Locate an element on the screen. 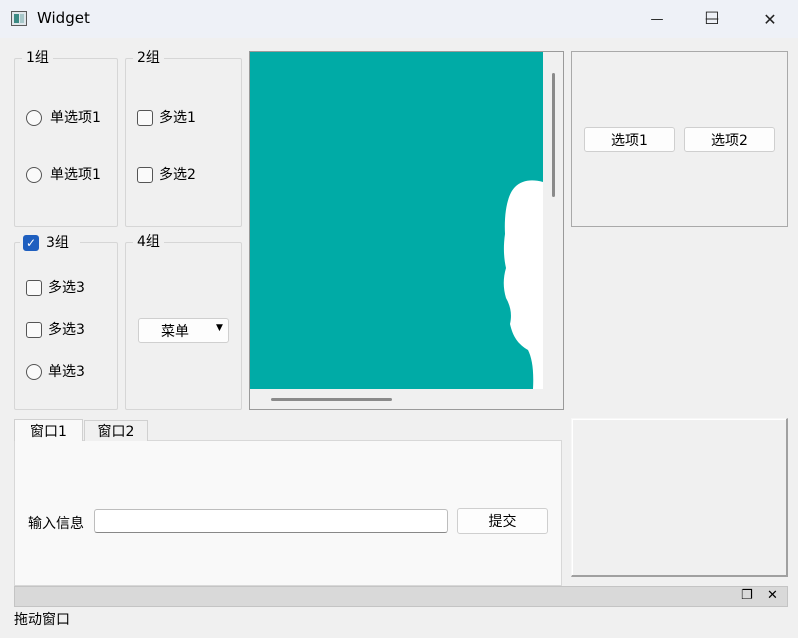 The width and height of the screenshot is (798, 638). app-window-icon is located at coordinates (19, 18).